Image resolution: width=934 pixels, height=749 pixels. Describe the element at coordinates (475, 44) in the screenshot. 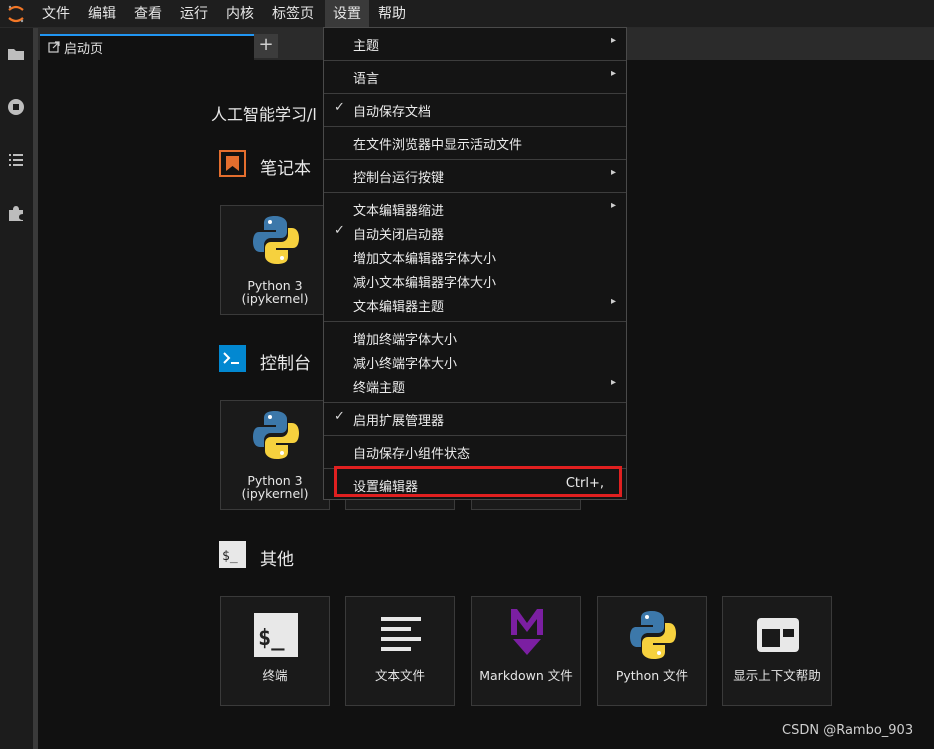

I see `settings-item-theme: 主题 ▸` at that location.